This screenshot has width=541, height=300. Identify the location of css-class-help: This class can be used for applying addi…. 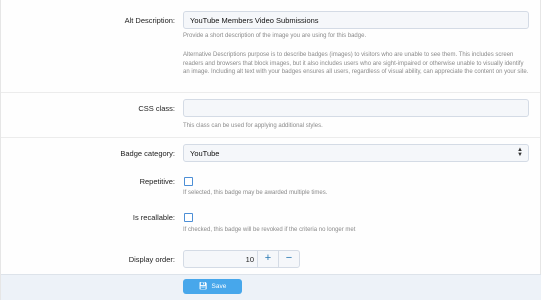
(253, 126).